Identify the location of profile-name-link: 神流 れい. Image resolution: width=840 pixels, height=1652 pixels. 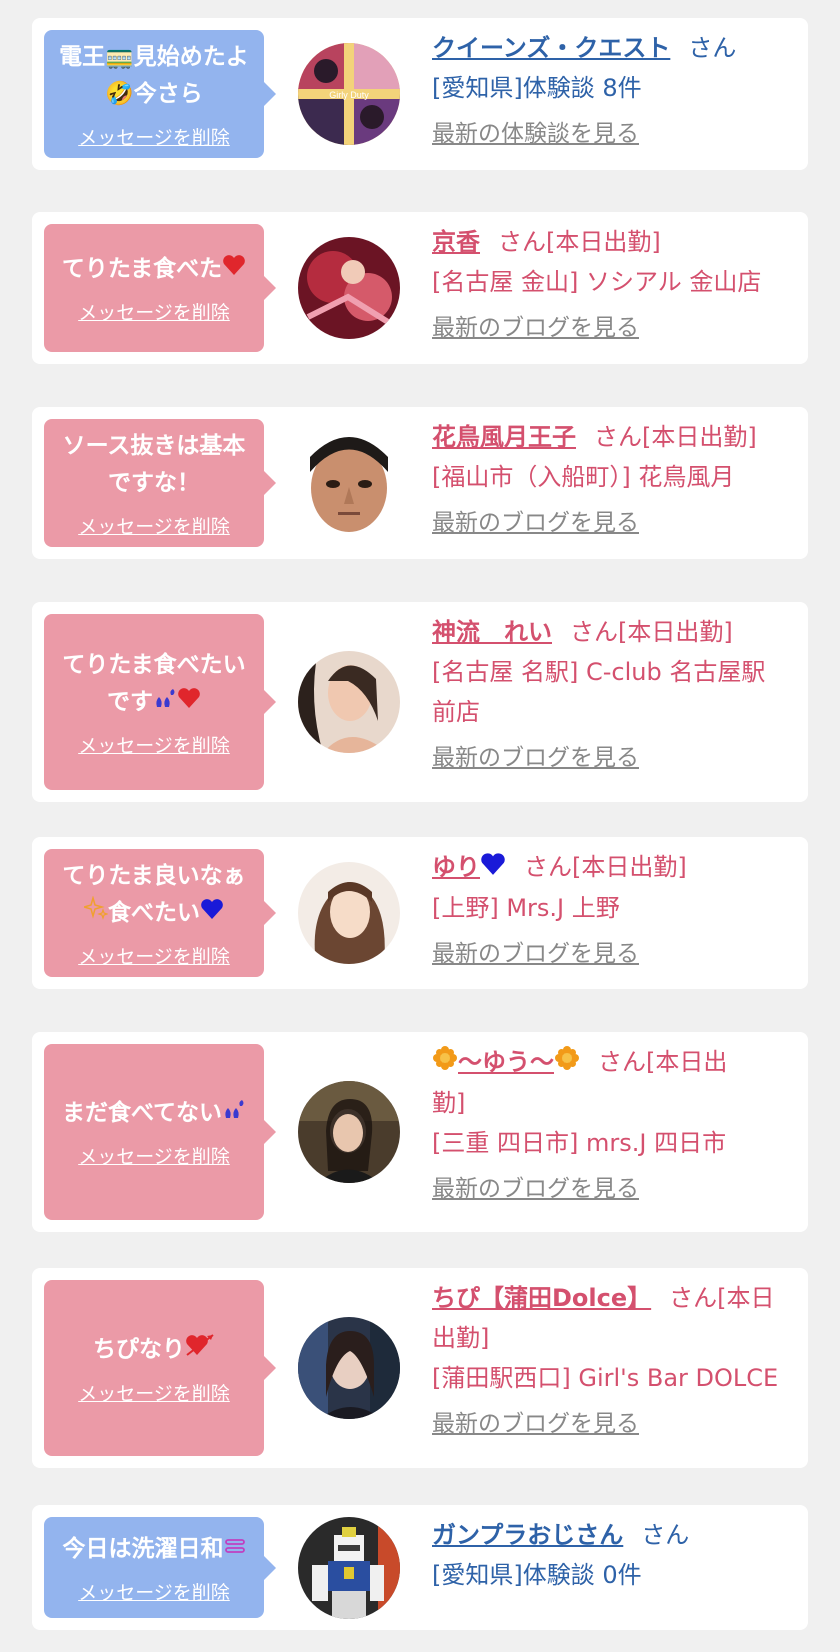
(492, 632).